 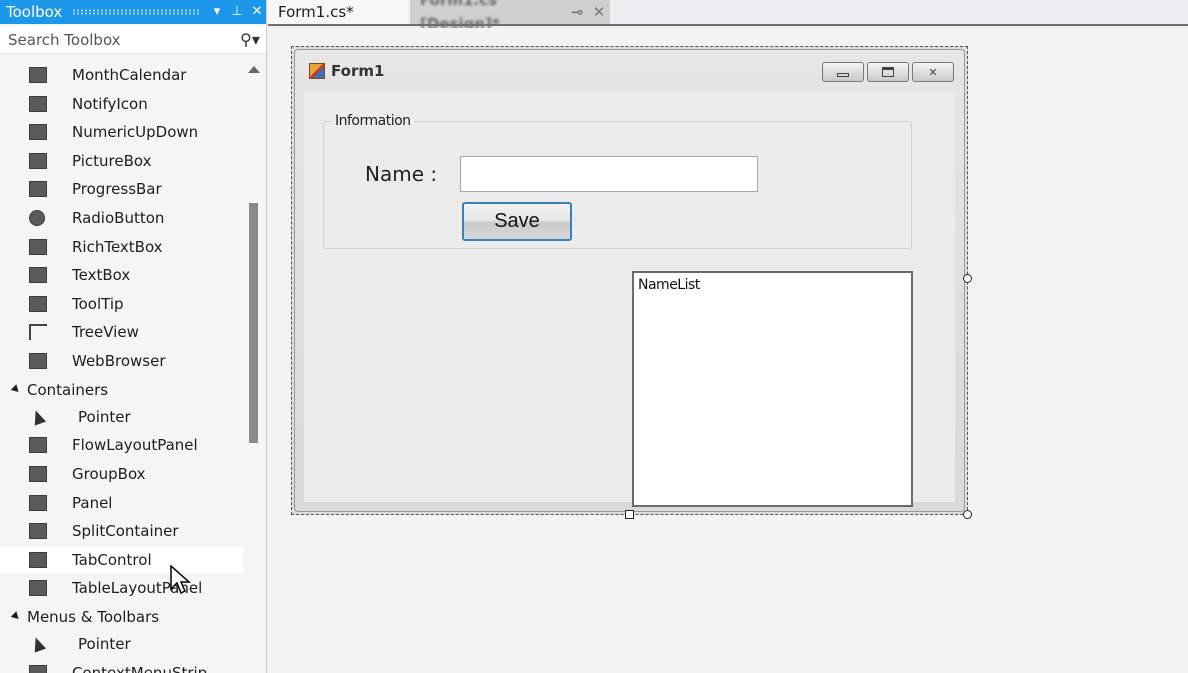 I want to click on contextmenustrip-icon, so click(x=38, y=668).